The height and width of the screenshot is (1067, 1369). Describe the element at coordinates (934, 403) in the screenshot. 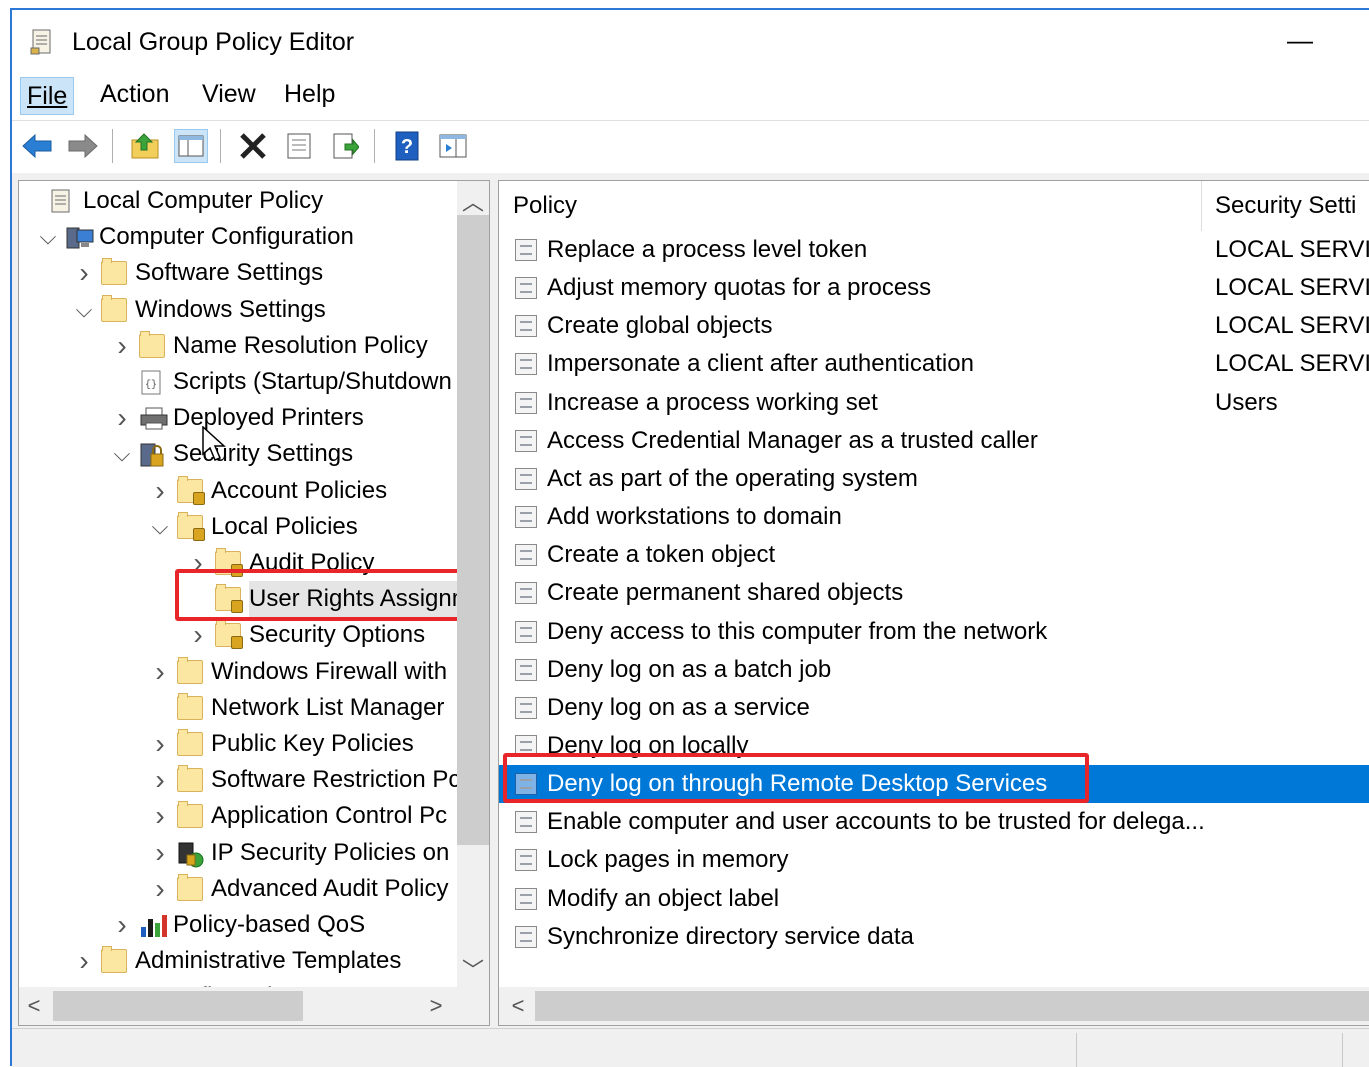

I see `policy-row: Increase a process working set Users` at that location.